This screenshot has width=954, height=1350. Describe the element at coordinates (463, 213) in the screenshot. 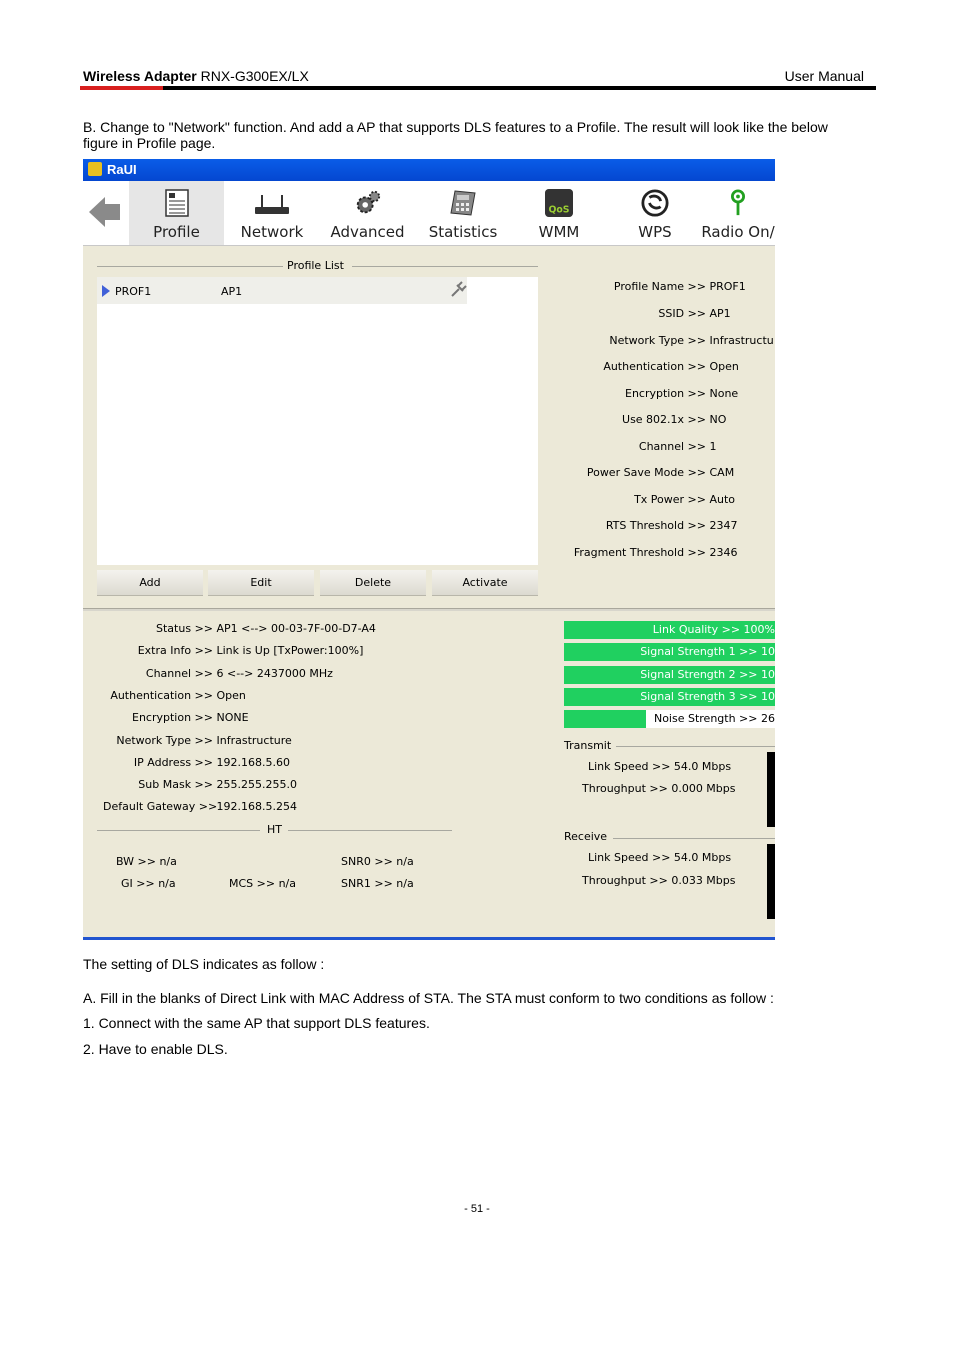

I see `tab-statistics: Statistics` at that location.